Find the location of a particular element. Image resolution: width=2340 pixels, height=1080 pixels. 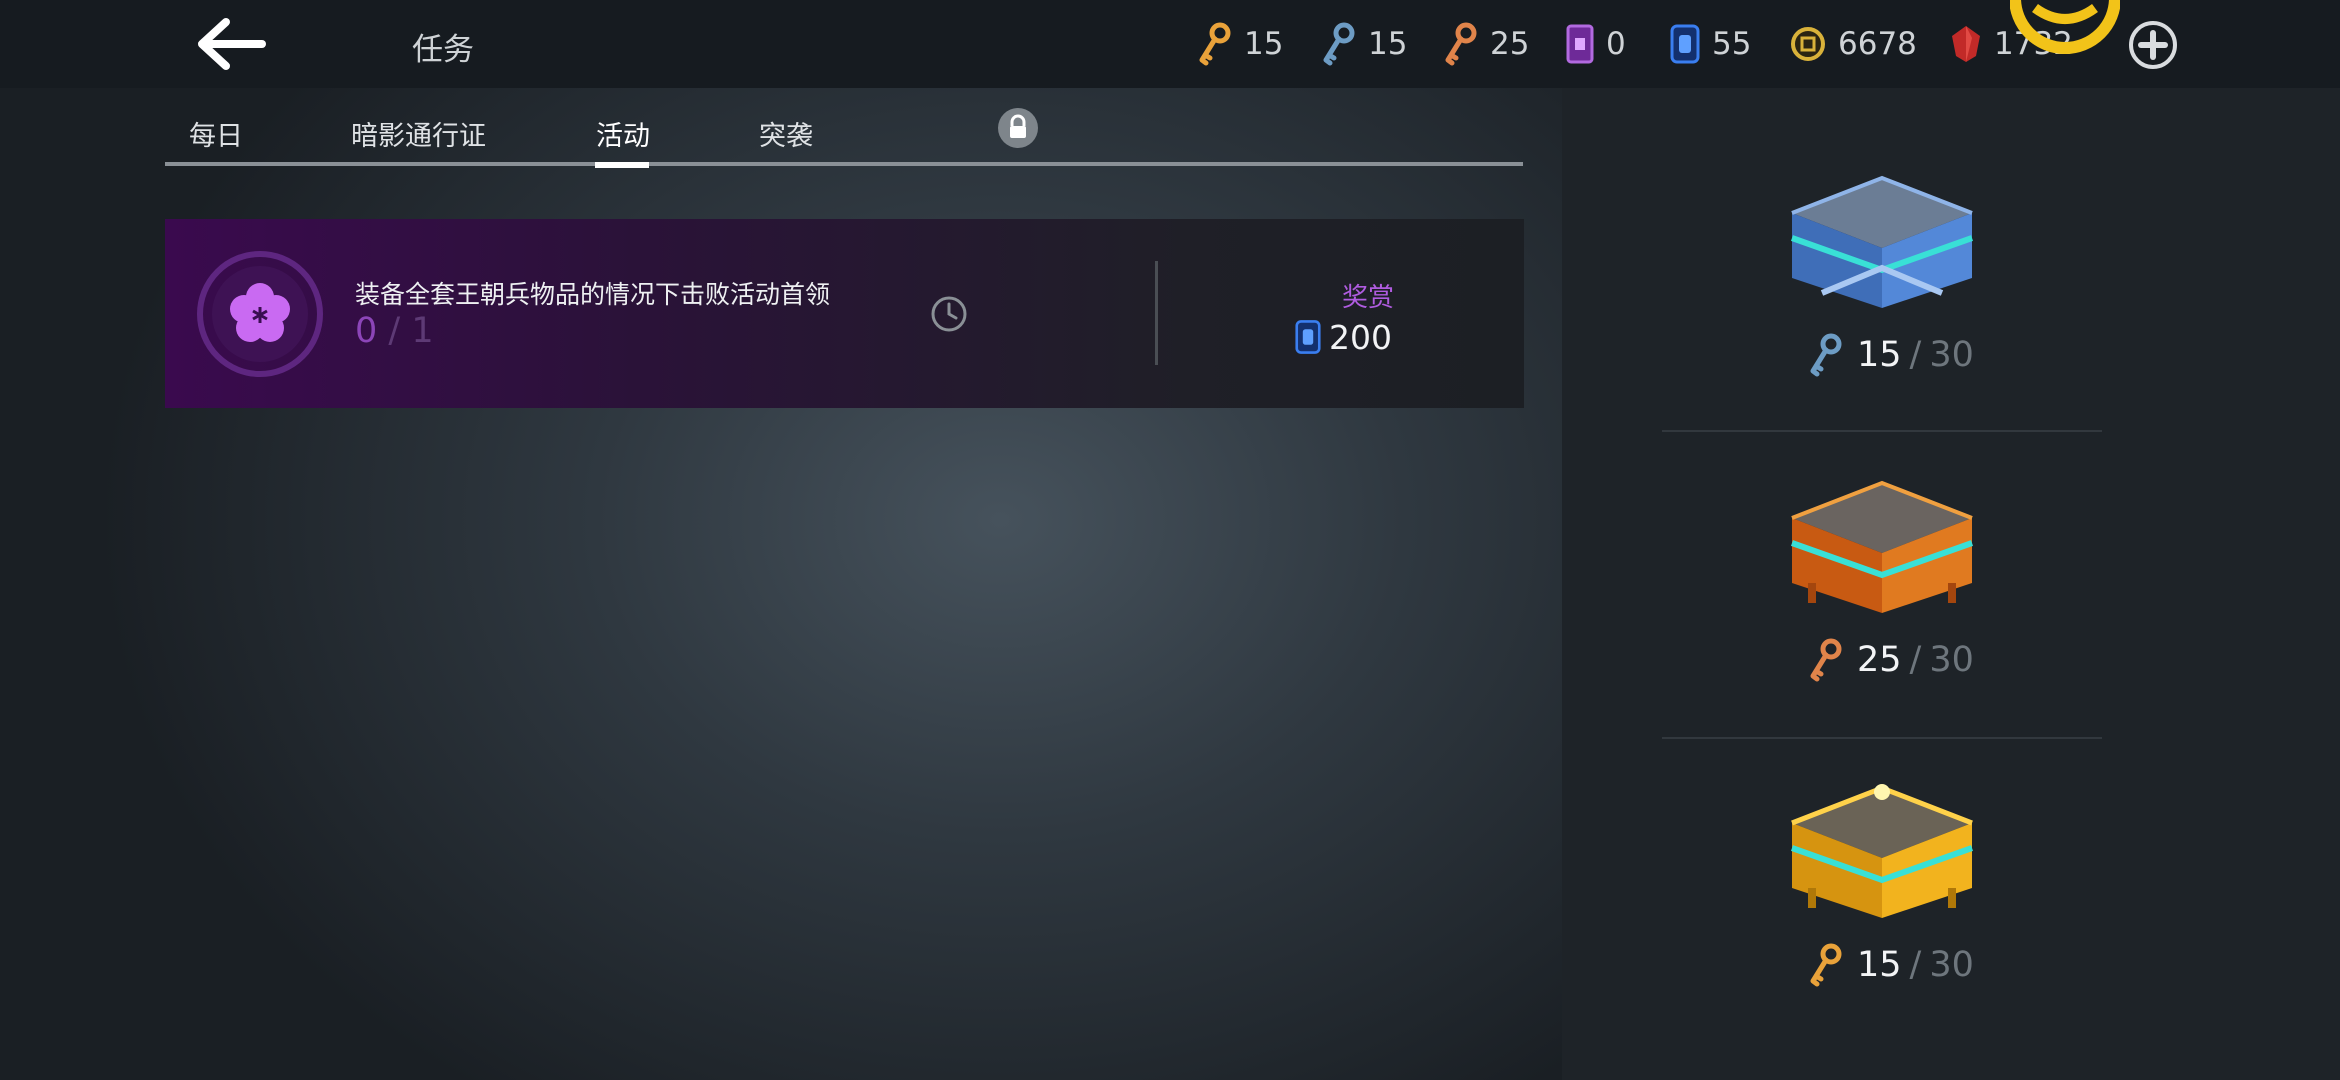

task-card: 装备全套王朝兵物品的情况下击败活动首领 0 / 1 奖赏 200 is located at coordinates (844, 313).